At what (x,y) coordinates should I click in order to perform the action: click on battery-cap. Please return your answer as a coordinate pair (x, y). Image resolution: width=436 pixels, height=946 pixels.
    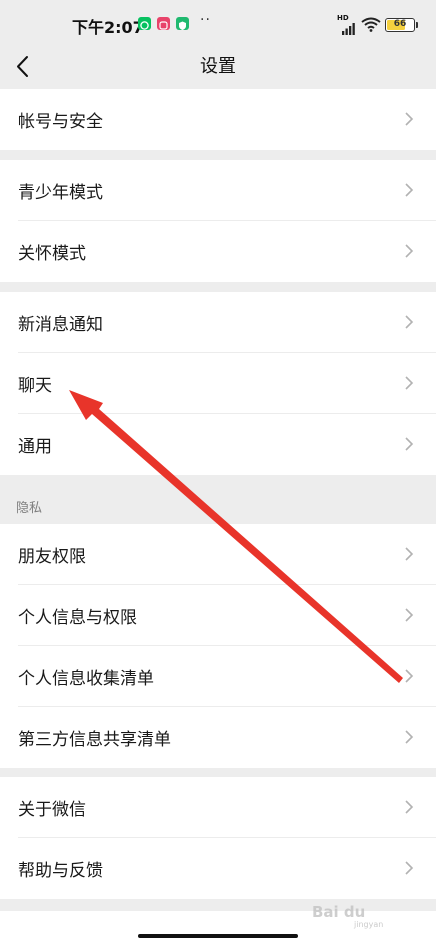
    Looking at the image, I should click on (417, 25).